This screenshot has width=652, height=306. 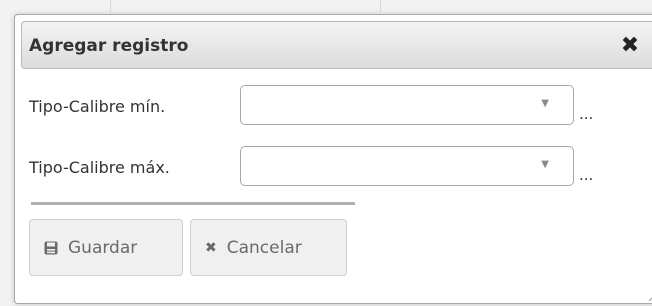 I want to click on form-divider, so click(x=193, y=203).